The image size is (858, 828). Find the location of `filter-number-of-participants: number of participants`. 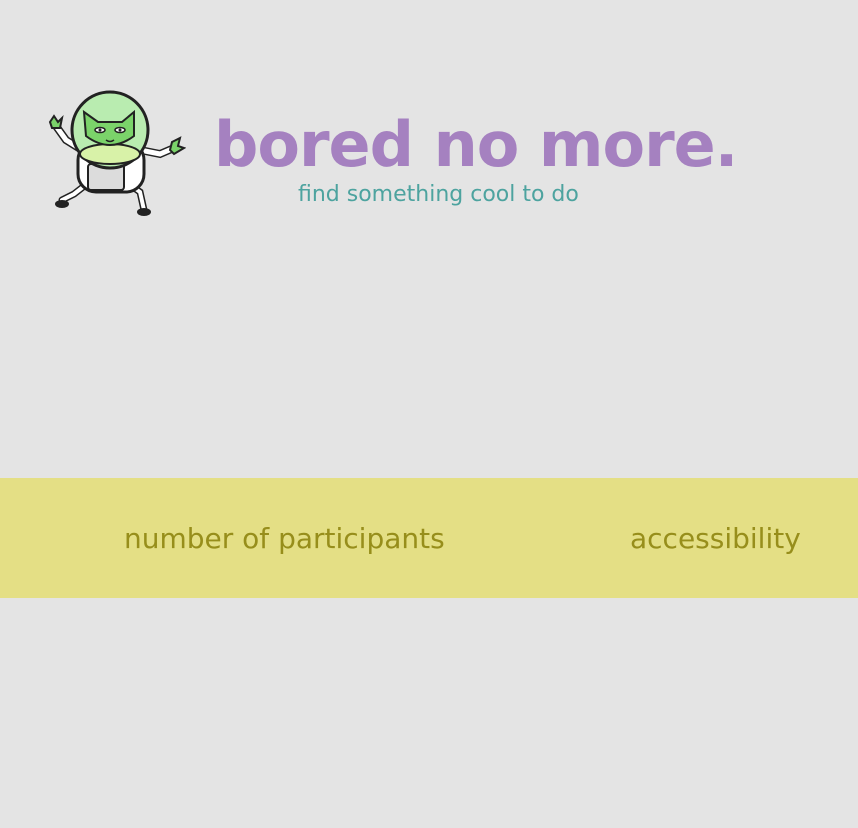

filter-number-of-participants: number of participants is located at coordinates (284, 538).